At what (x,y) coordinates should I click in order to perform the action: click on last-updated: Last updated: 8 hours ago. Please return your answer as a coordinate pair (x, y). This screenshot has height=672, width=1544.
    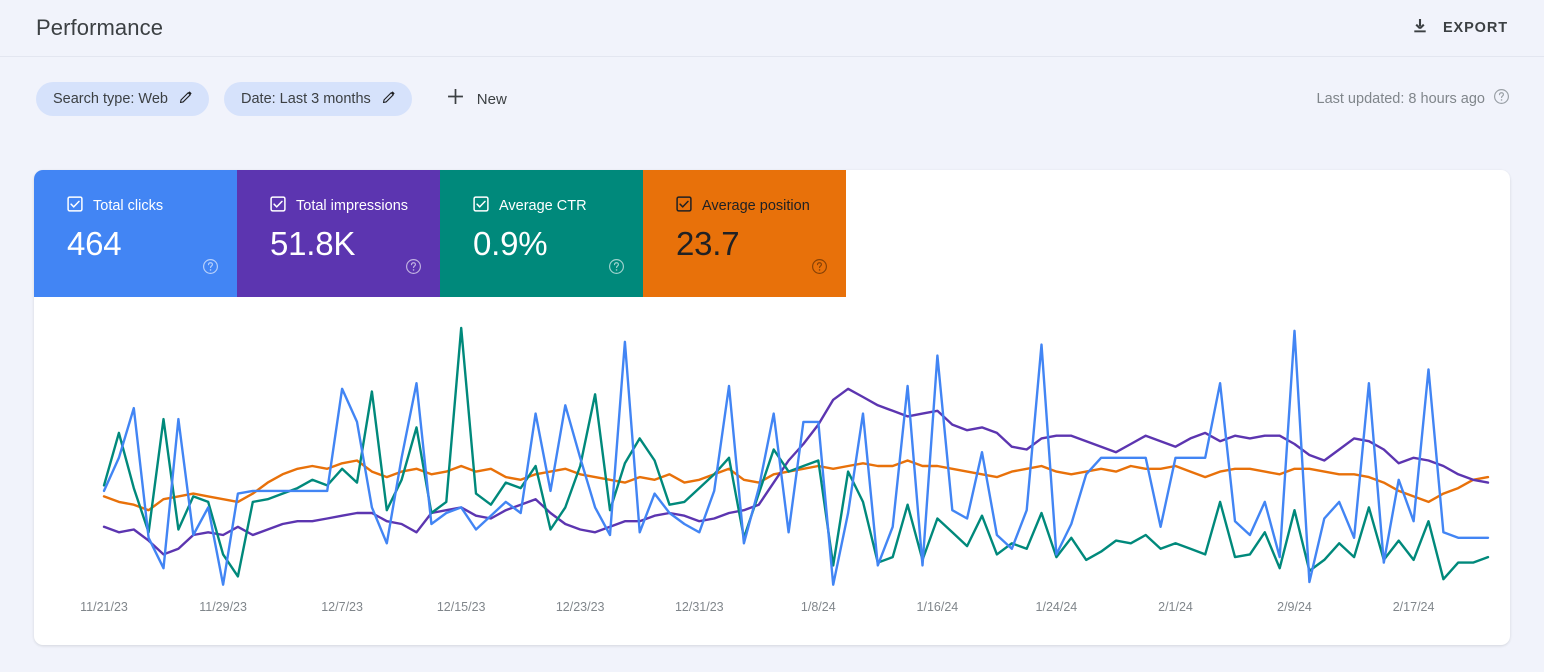
    Looking at the image, I should click on (1414, 99).